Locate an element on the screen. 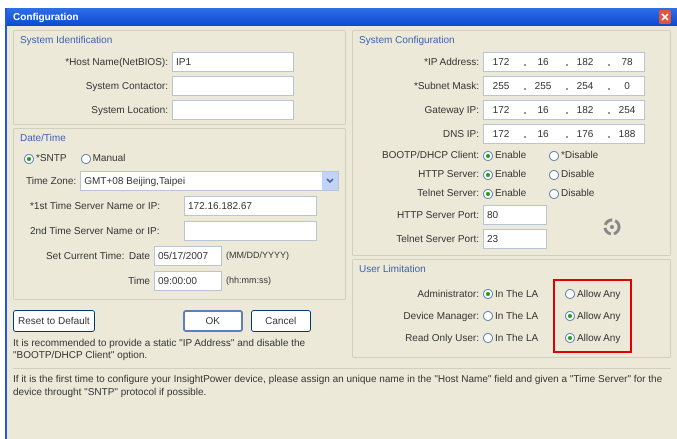 The height and width of the screenshot is (439, 677). field-label: System Location: is located at coordinates (129, 111).